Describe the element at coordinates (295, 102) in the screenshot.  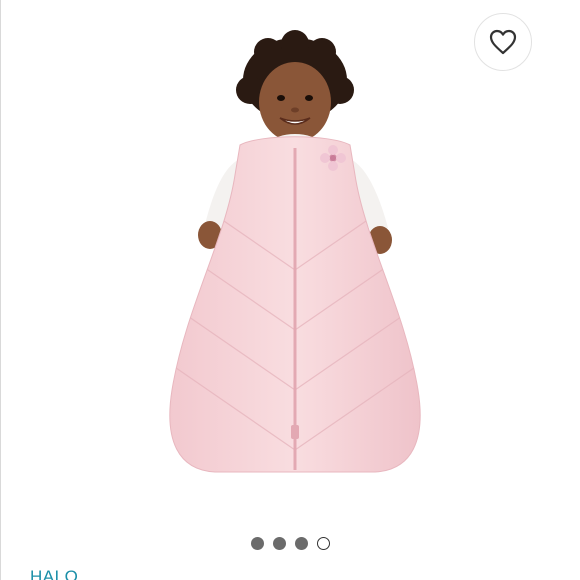
I see `baby-face` at that location.